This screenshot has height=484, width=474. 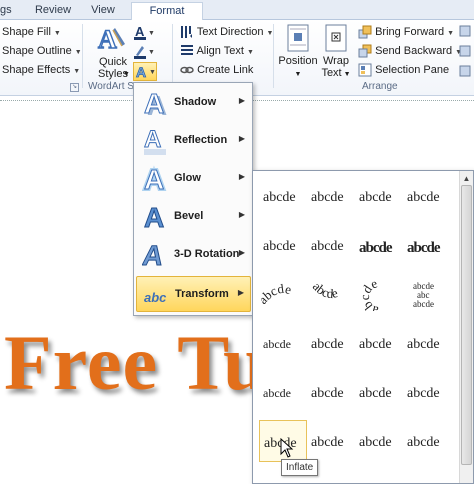 What do you see at coordinates (230, 32) in the screenshot?
I see `text-direction-label: Text Direction` at bounding box center [230, 32].